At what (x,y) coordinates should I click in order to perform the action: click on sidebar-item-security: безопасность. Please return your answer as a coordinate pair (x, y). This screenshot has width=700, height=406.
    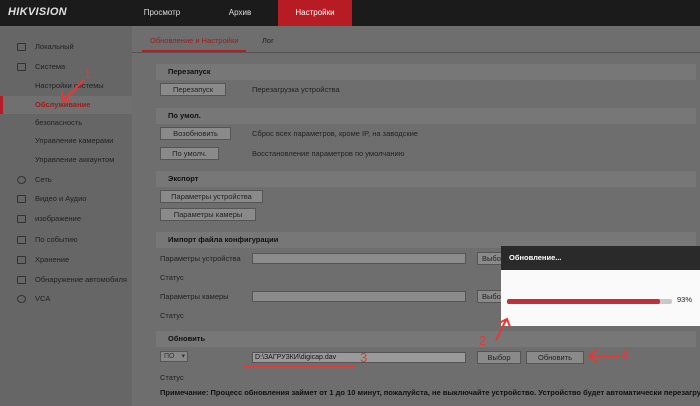
    Looking at the image, I should click on (66, 123).